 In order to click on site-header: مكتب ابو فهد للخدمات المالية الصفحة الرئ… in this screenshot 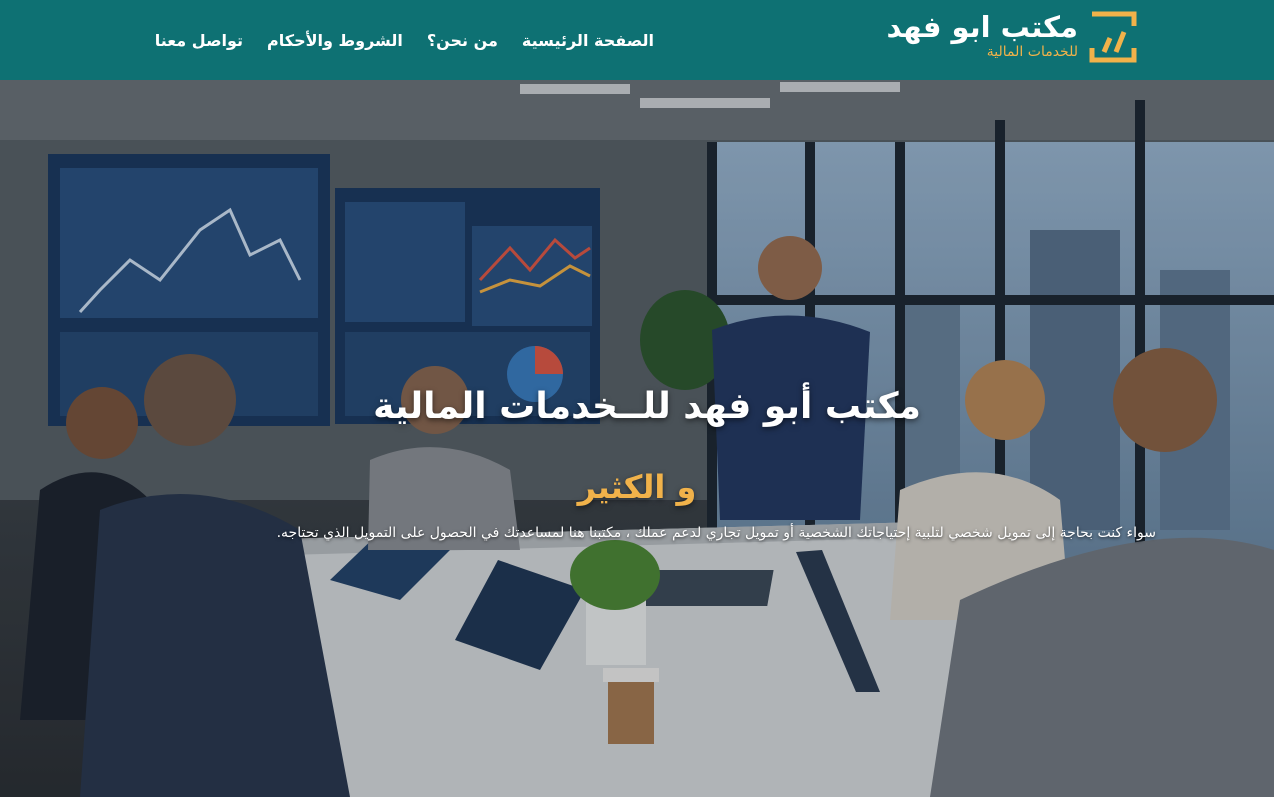, I will do `click(637, 40)`.